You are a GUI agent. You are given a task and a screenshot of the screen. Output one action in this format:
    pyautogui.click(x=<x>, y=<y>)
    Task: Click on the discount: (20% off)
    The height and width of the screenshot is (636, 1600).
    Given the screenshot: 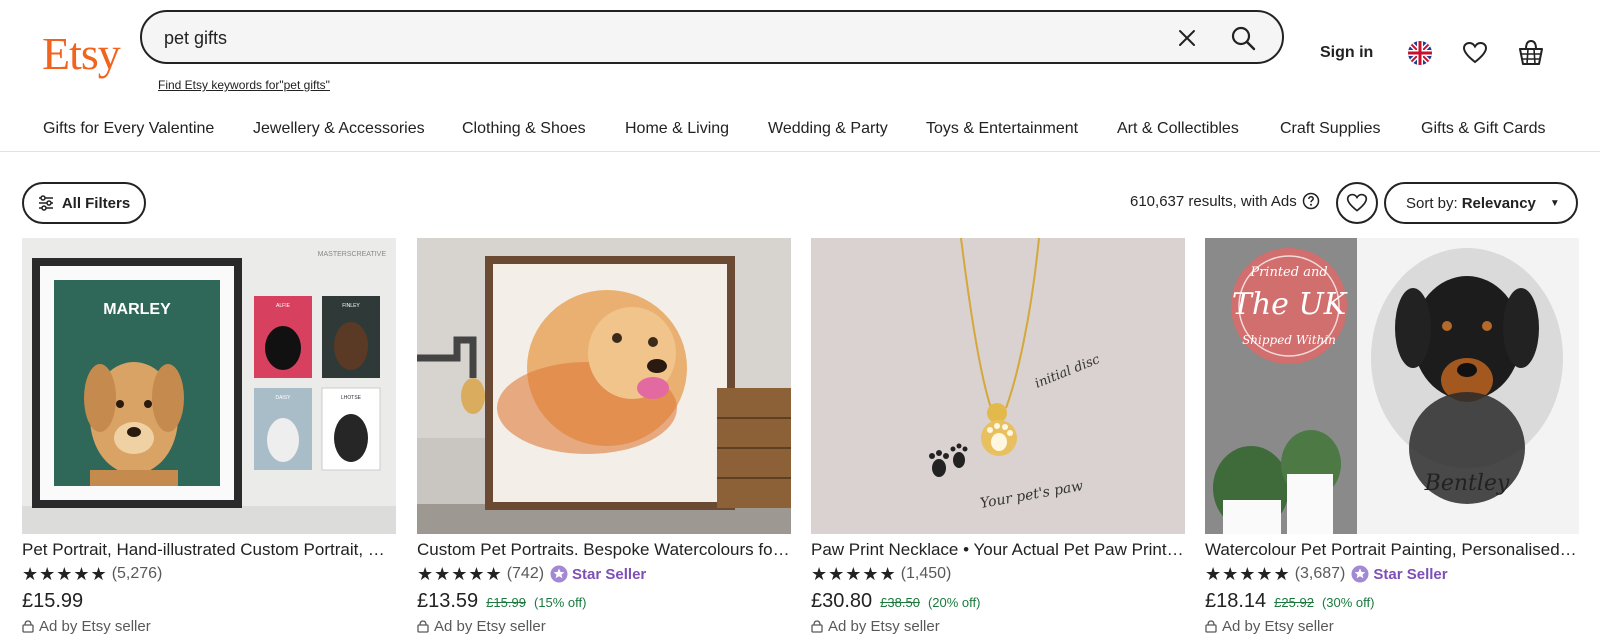 What is the action you would take?
    pyautogui.click(x=954, y=602)
    